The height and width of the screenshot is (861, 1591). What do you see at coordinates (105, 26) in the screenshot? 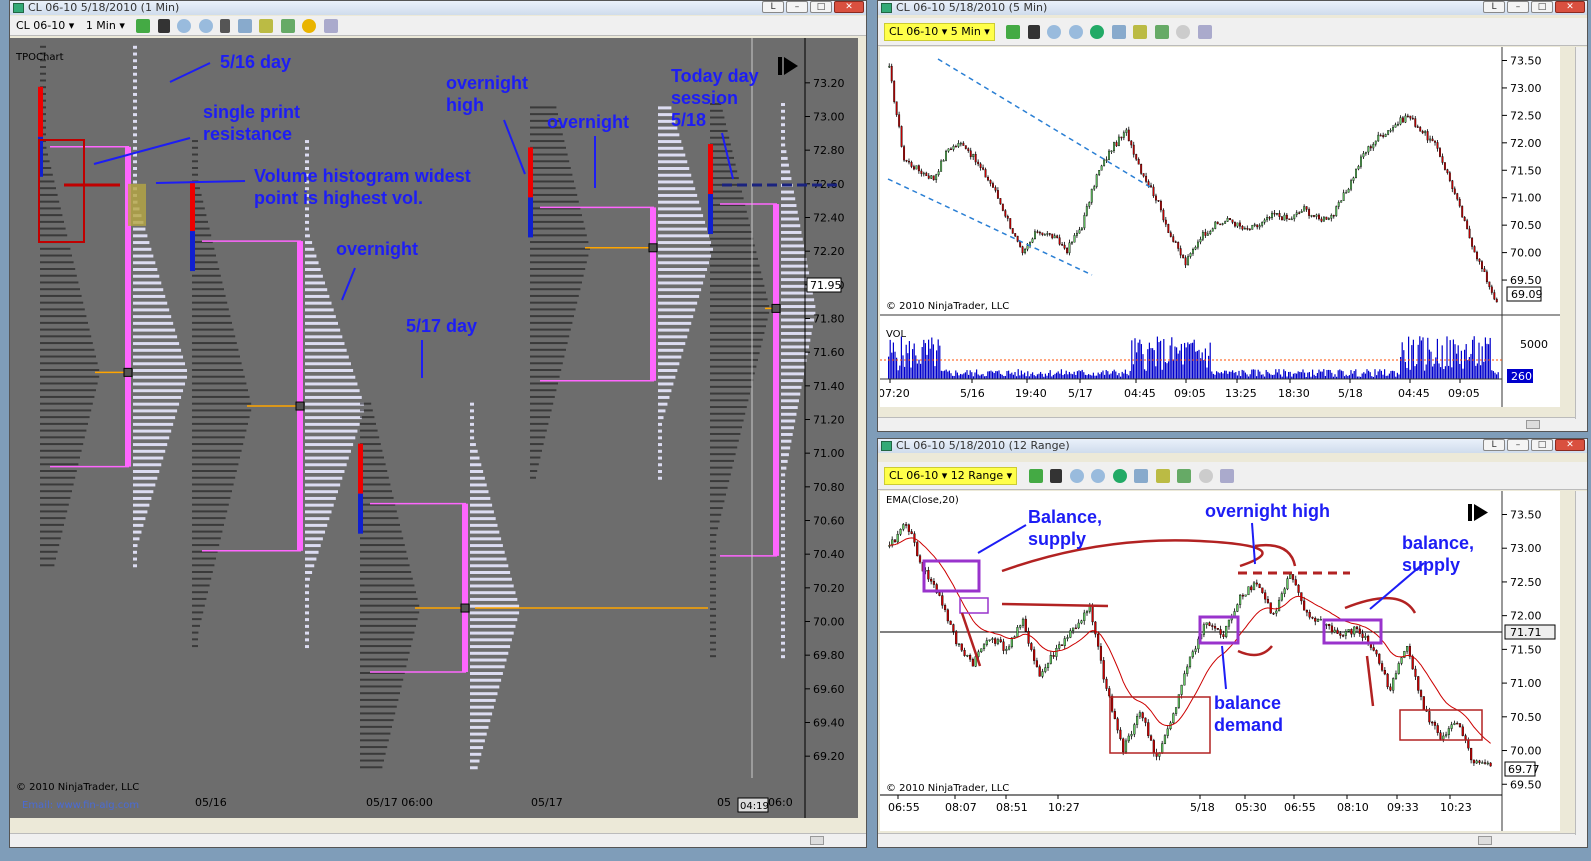
I see `interval-selector: 1 Min ▾` at bounding box center [105, 26].